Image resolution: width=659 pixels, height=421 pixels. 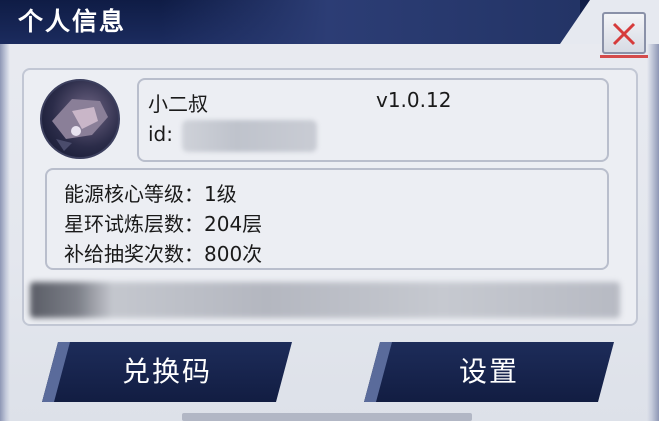 What do you see at coordinates (72, 21) in the screenshot?
I see `dialog-title: 个人信息` at bounding box center [72, 21].